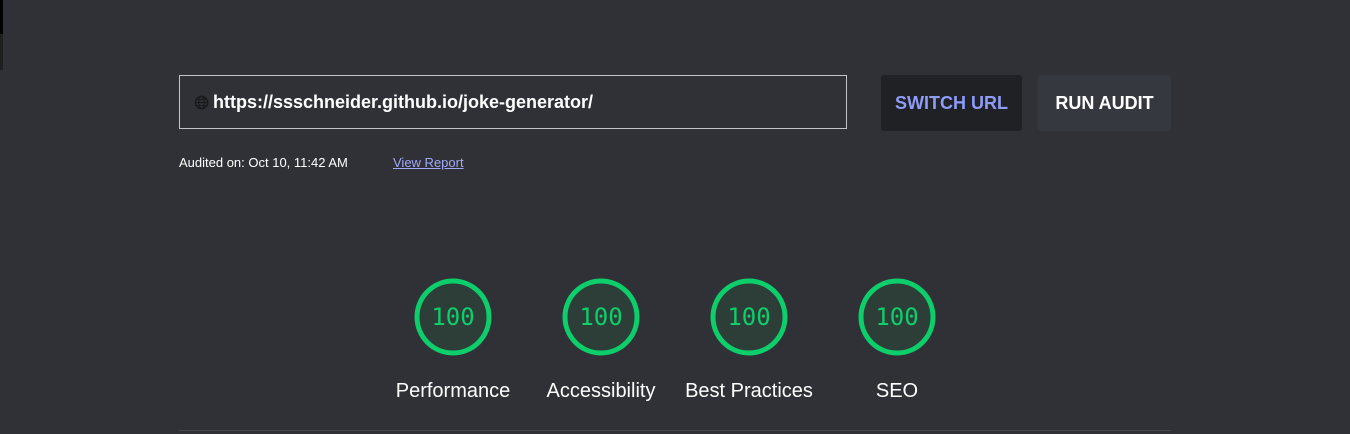 The width and height of the screenshot is (1350, 434). I want to click on globe-icon, so click(201, 102).